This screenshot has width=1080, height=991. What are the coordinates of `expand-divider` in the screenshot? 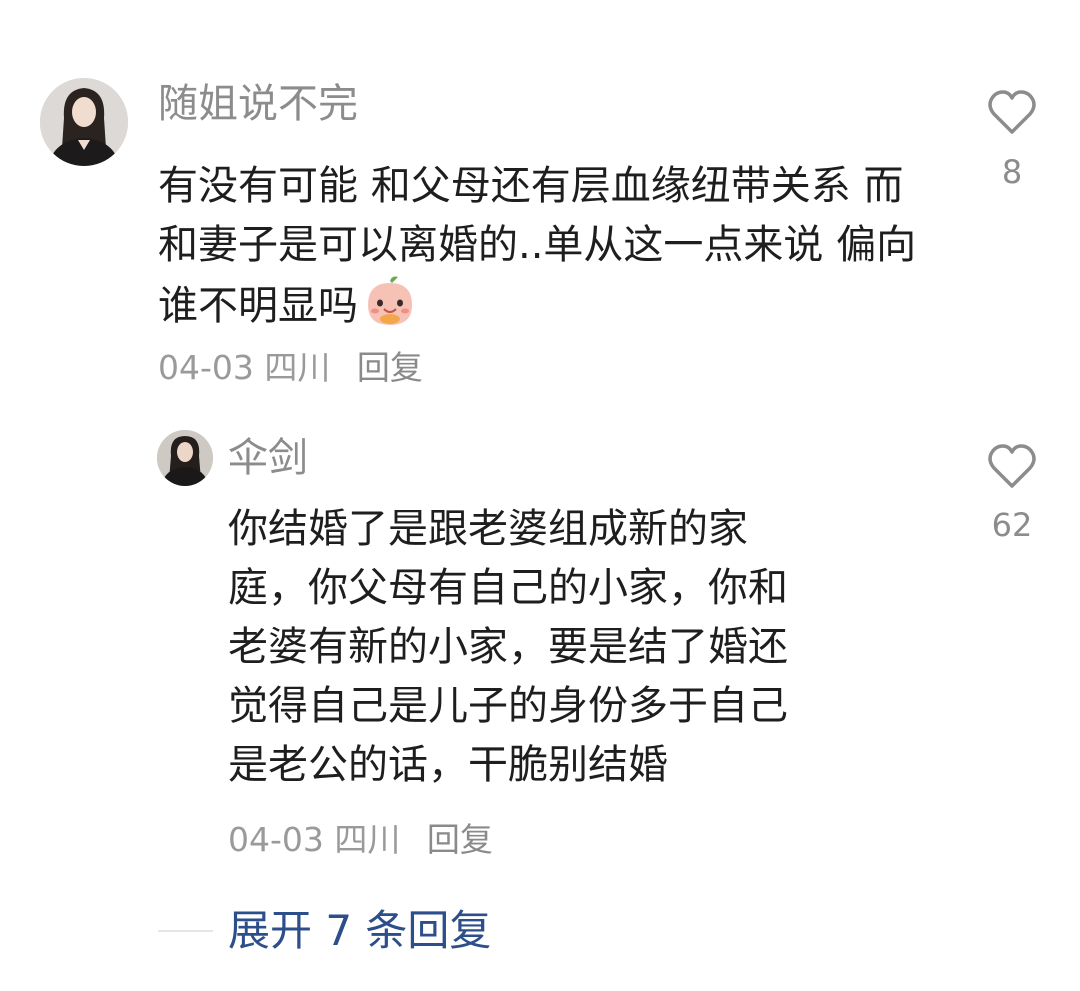 It's located at (185, 931).